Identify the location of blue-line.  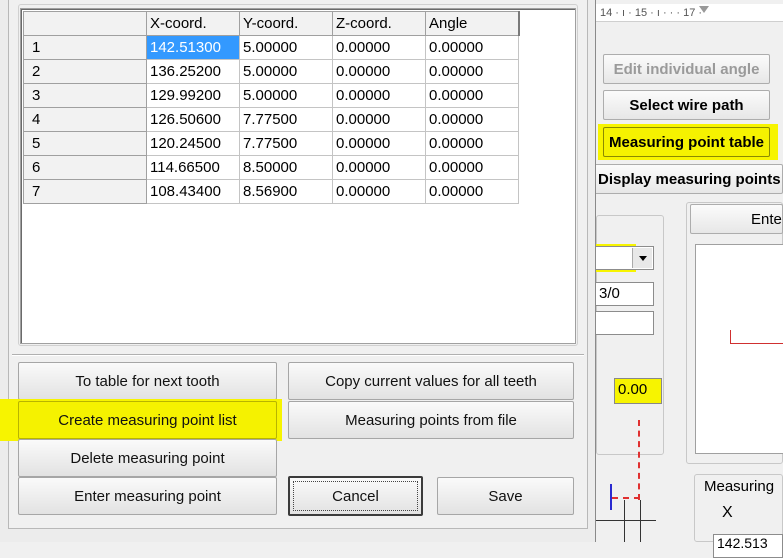
(611, 497).